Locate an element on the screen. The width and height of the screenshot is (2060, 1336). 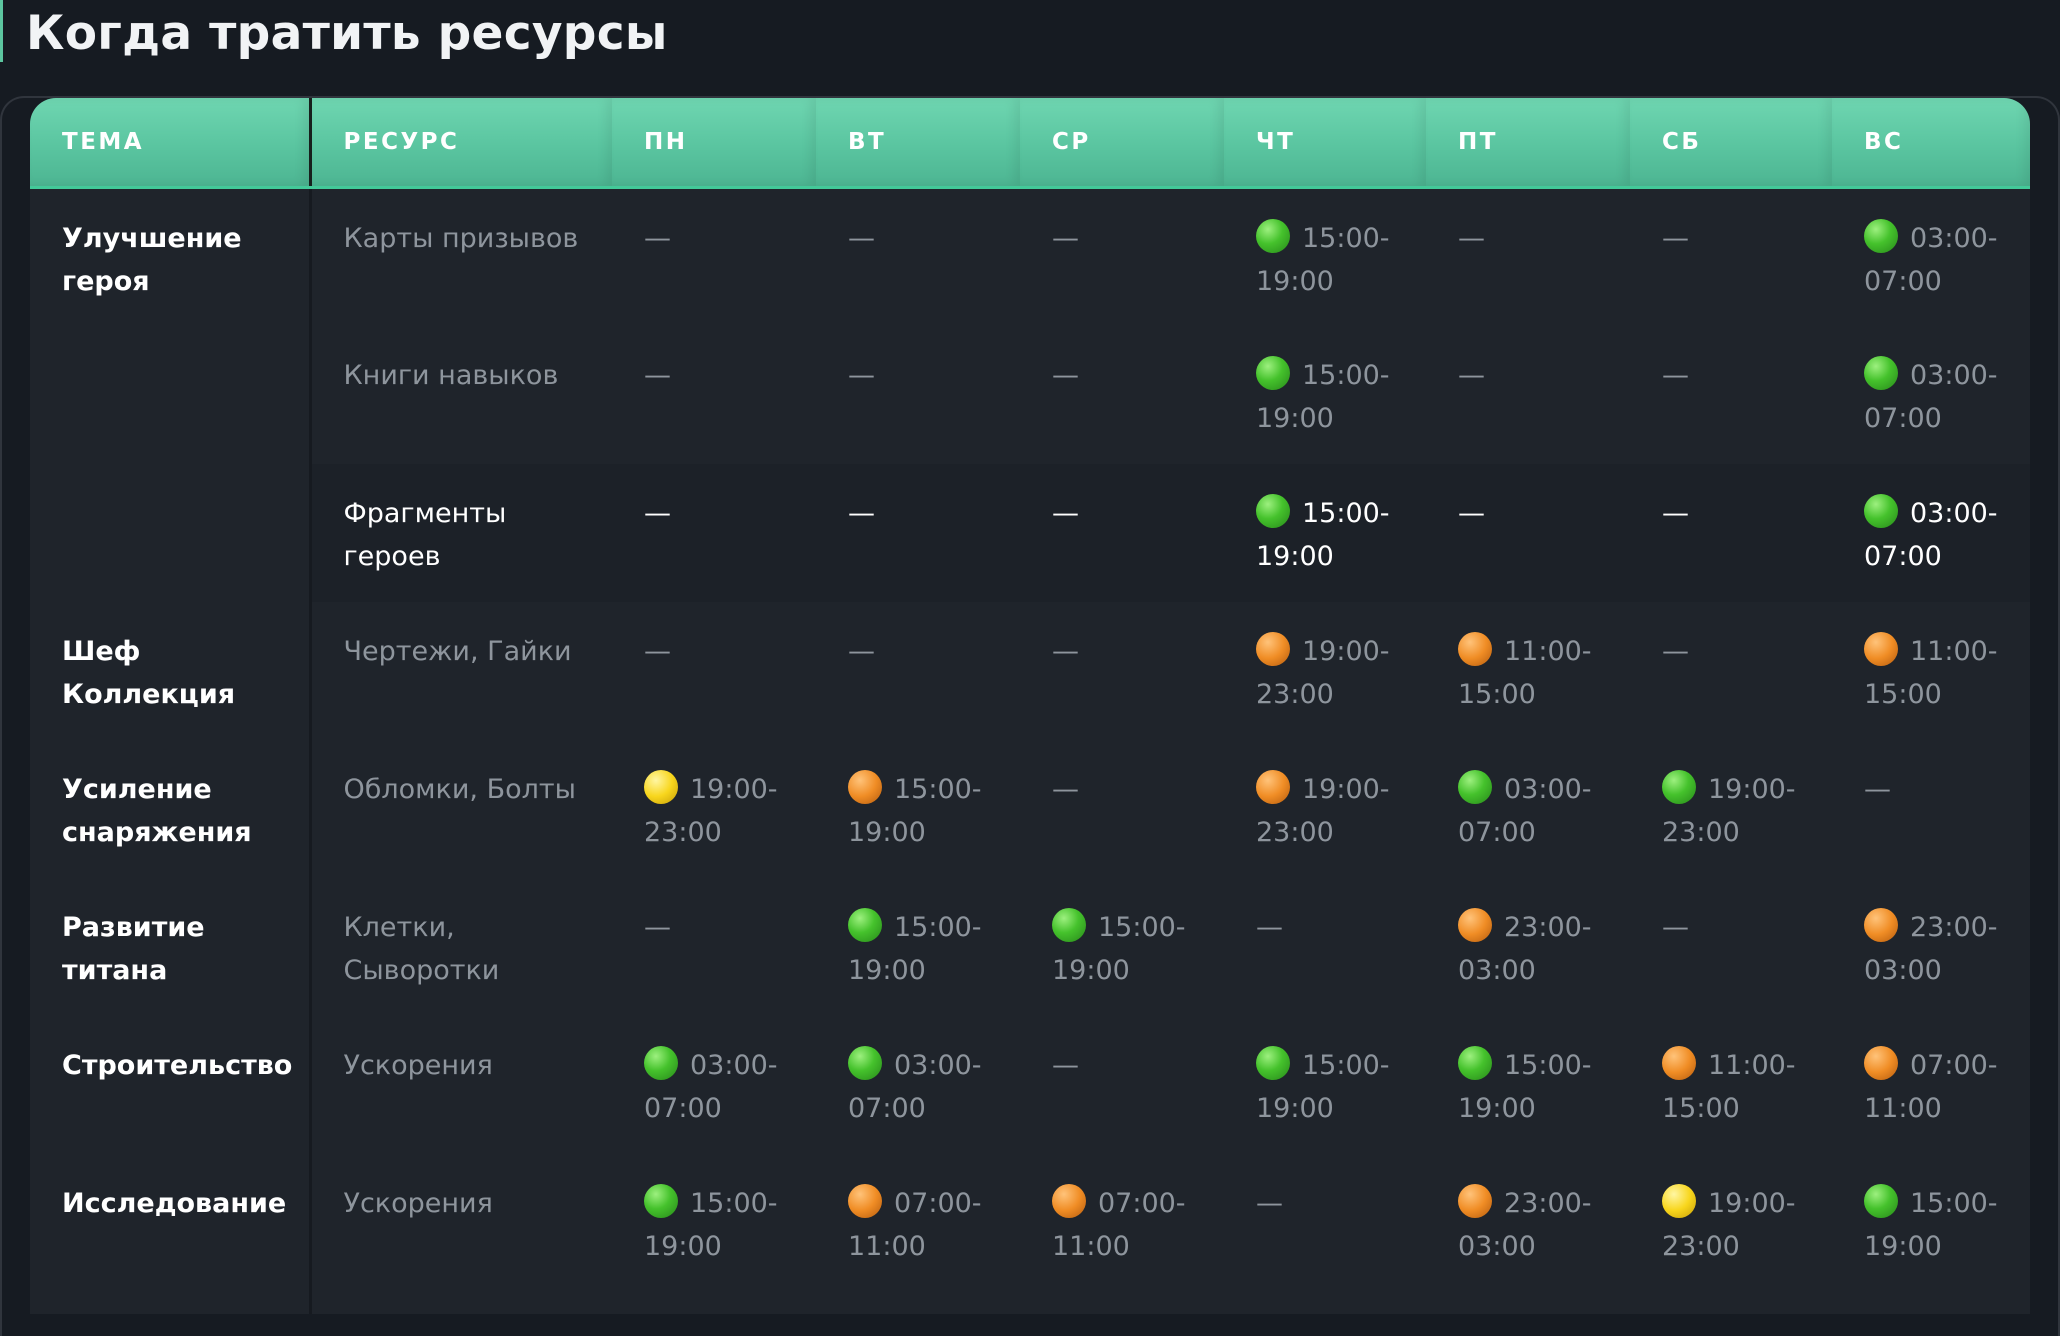
schedule-cell-tue: 03:00-07:00 is located at coordinates (918, 1084).